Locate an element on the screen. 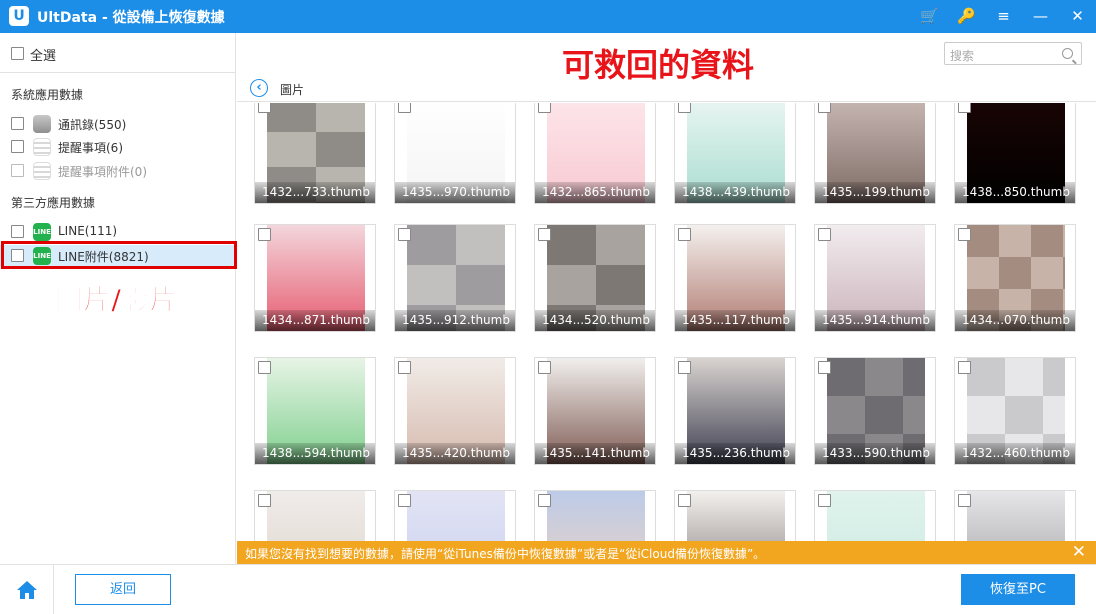  sidebar-item-label: 提醒事項(6) is located at coordinates (90, 148).